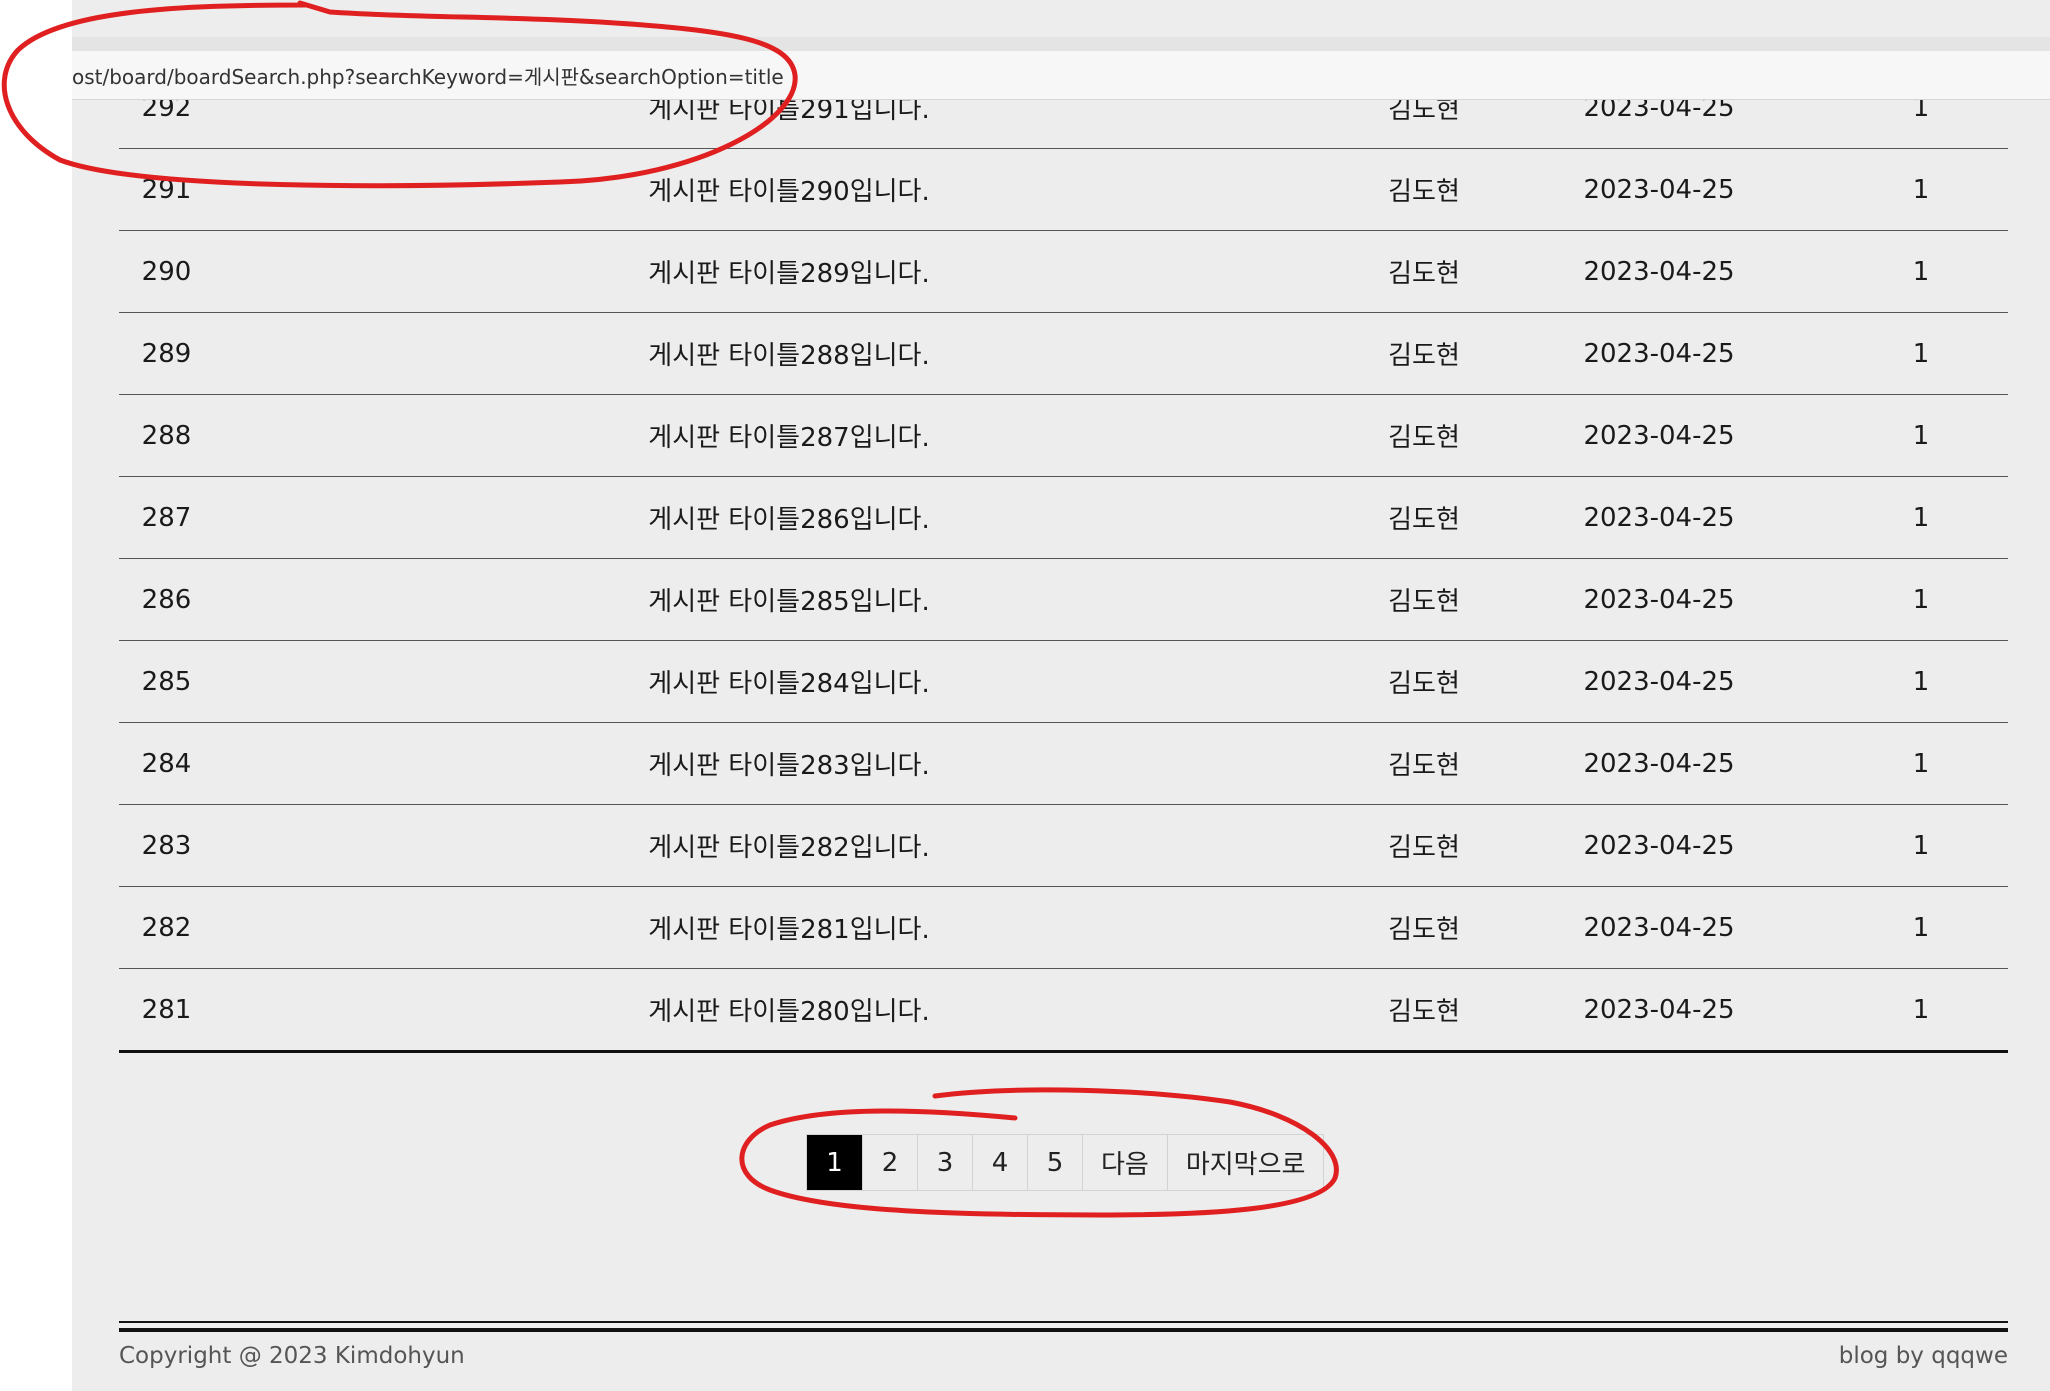 The width and height of the screenshot is (2050, 1391). I want to click on post-number: 285, so click(166, 681).